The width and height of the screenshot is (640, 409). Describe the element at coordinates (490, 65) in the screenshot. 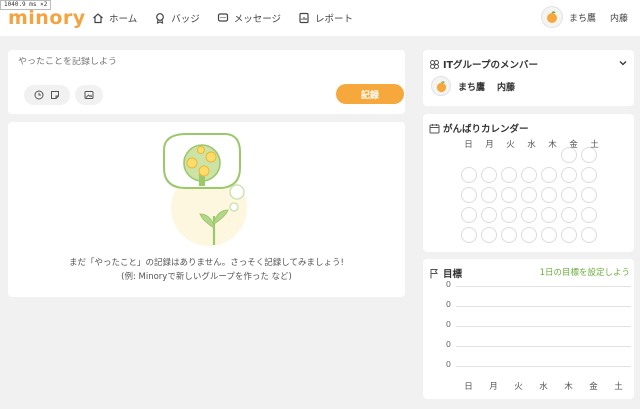

I see `members-title-label: ITグループのメンバー` at that location.